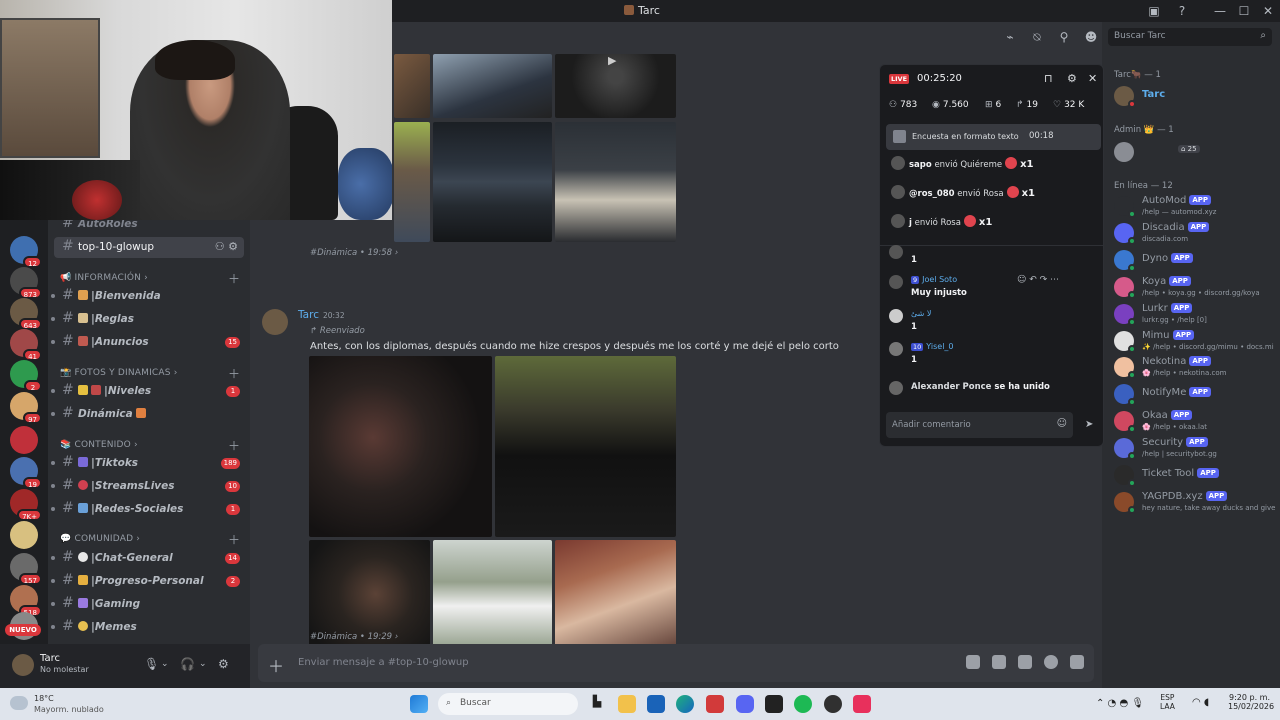 Image resolution: width=1280 pixels, height=720 pixels. Describe the element at coordinates (931, 425) in the screenshot. I see `comment-placeholder: Añadir comentario` at that location.